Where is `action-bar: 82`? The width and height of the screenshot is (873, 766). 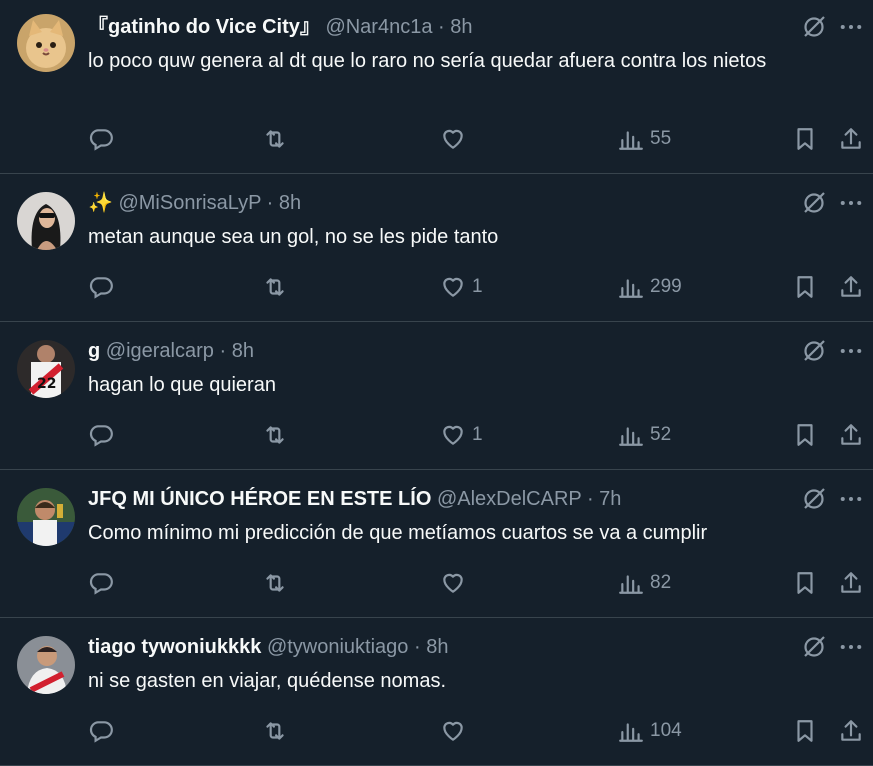 action-bar: 82 is located at coordinates (480, 583).